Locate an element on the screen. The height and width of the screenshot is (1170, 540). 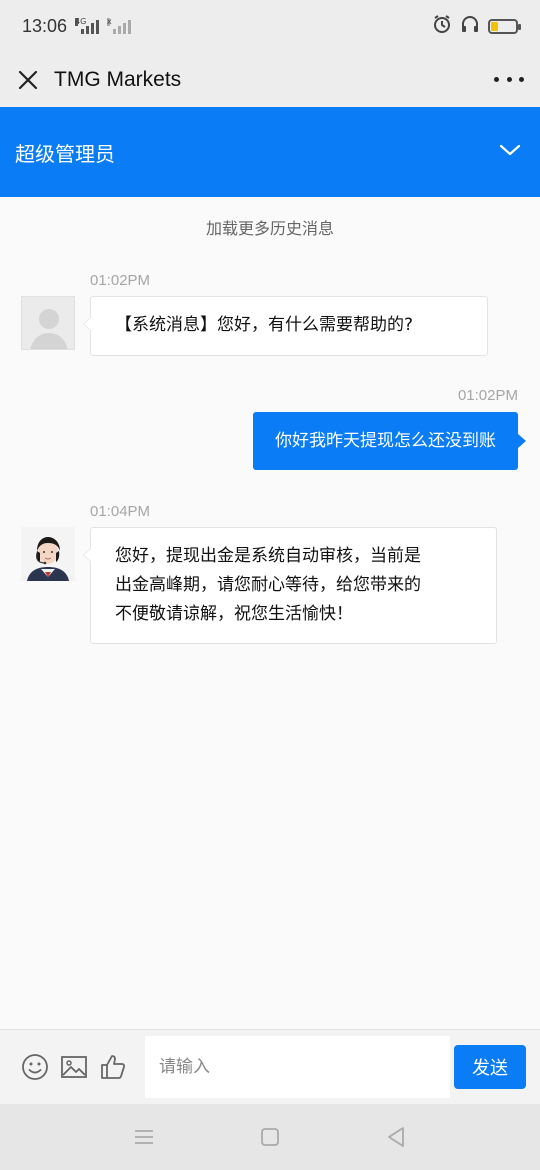
status-left: 13:06 4G x is located at coordinates (77, 26).